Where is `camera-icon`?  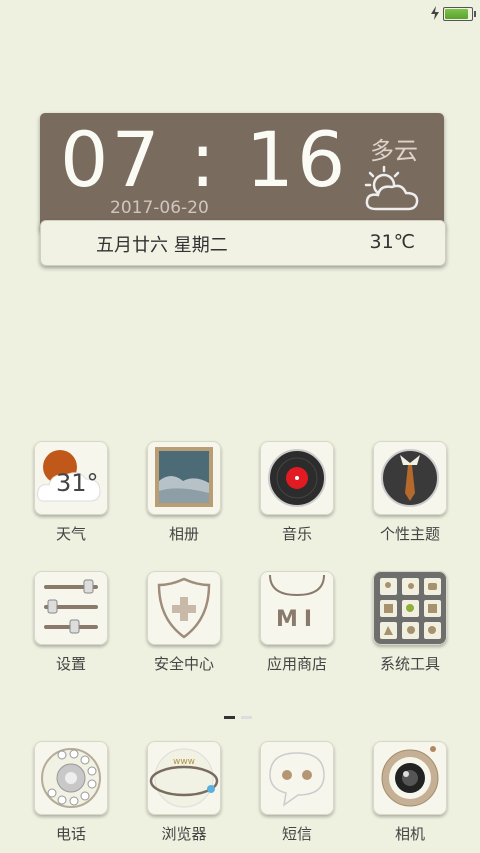 camera-icon is located at coordinates (410, 776).